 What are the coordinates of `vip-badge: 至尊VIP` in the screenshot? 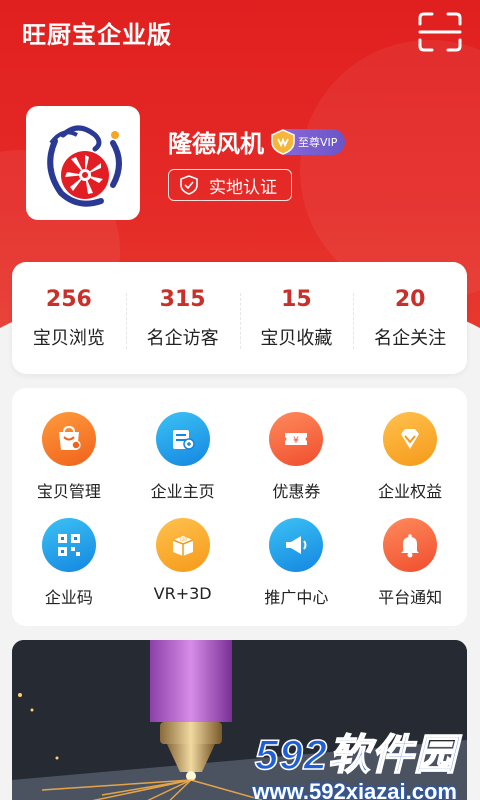 It's located at (308, 141).